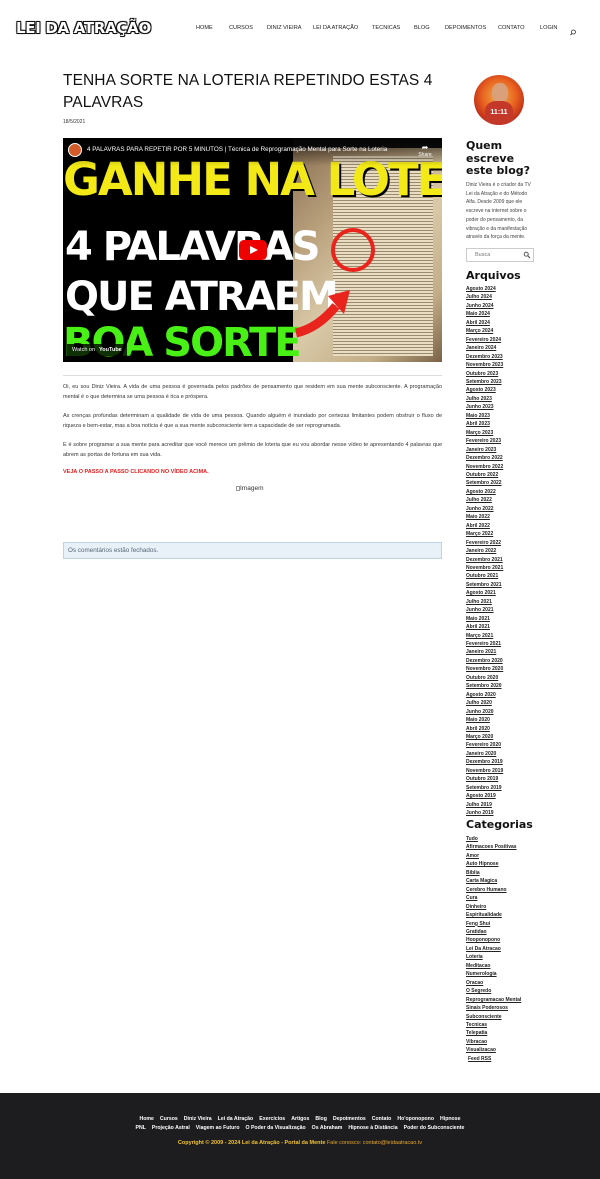 This screenshot has height=1179, width=600. I want to click on archive-link: Janeiro 2023, so click(484, 450).